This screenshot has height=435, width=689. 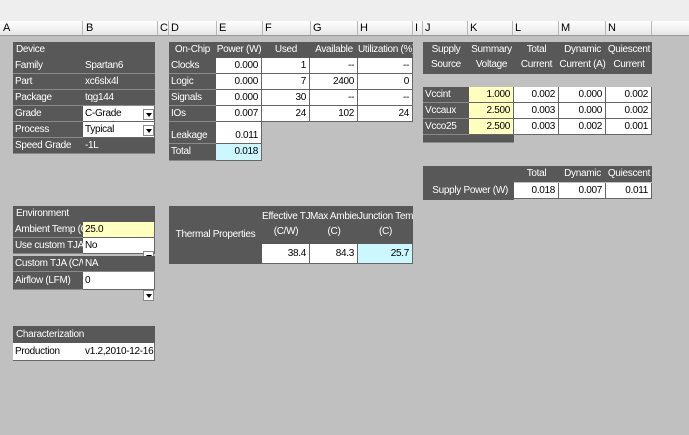 I want to click on ambient-temp-label: Ambient Temp (C), so click(x=48, y=230).